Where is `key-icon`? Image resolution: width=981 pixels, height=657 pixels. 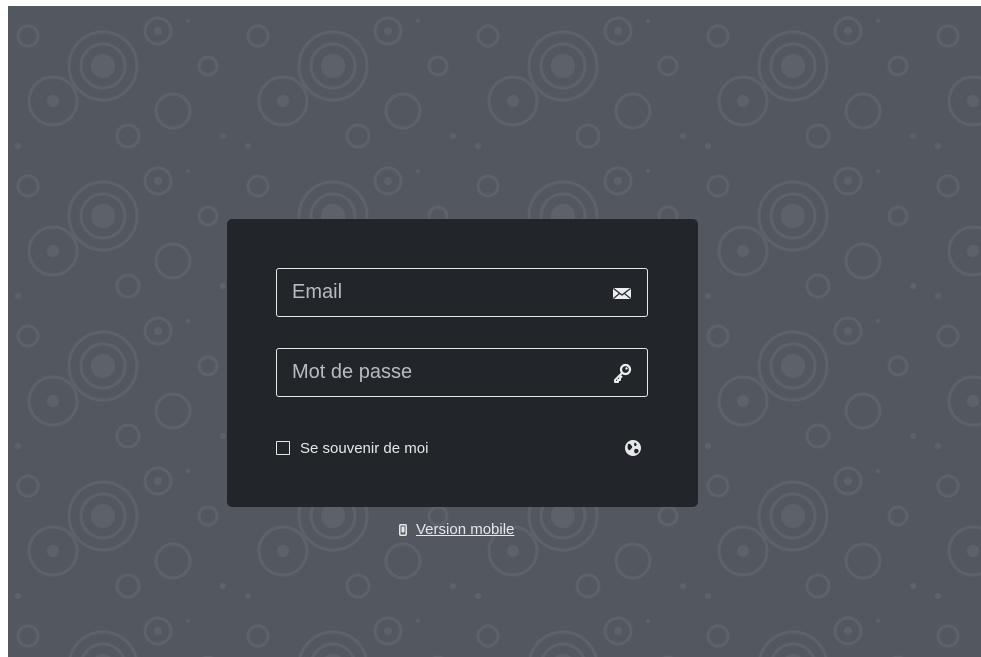 key-icon is located at coordinates (623, 373).